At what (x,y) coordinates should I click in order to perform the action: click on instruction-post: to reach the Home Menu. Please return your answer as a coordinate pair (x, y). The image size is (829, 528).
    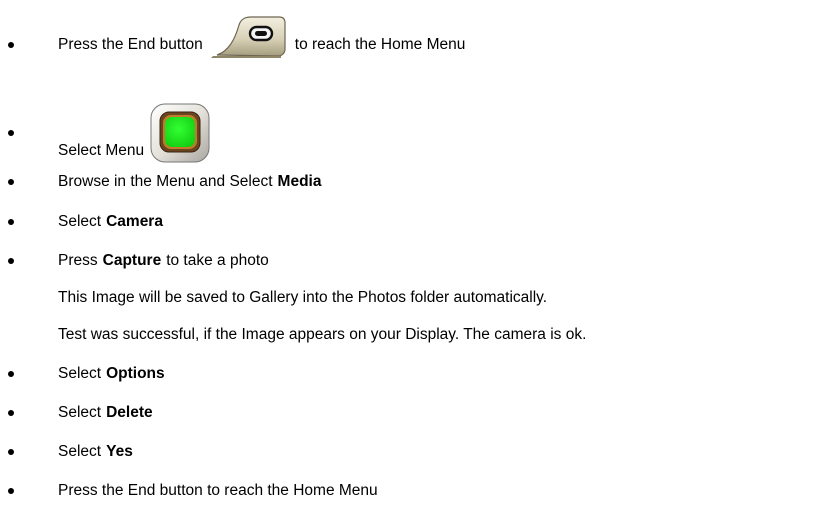
    Looking at the image, I should click on (380, 44).